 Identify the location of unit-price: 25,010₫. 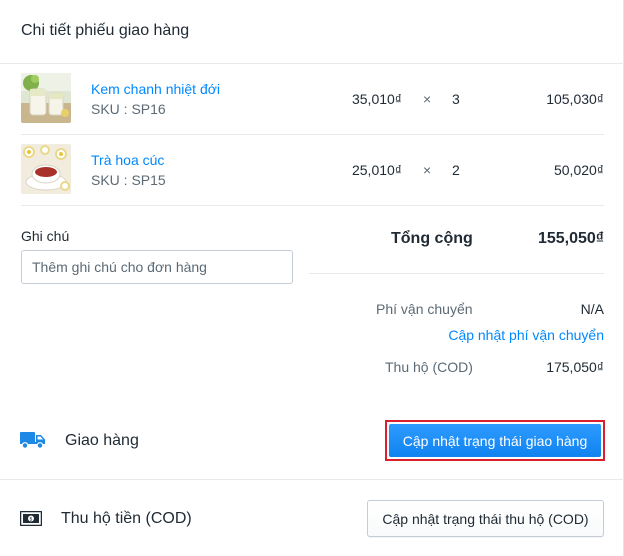
(376, 170).